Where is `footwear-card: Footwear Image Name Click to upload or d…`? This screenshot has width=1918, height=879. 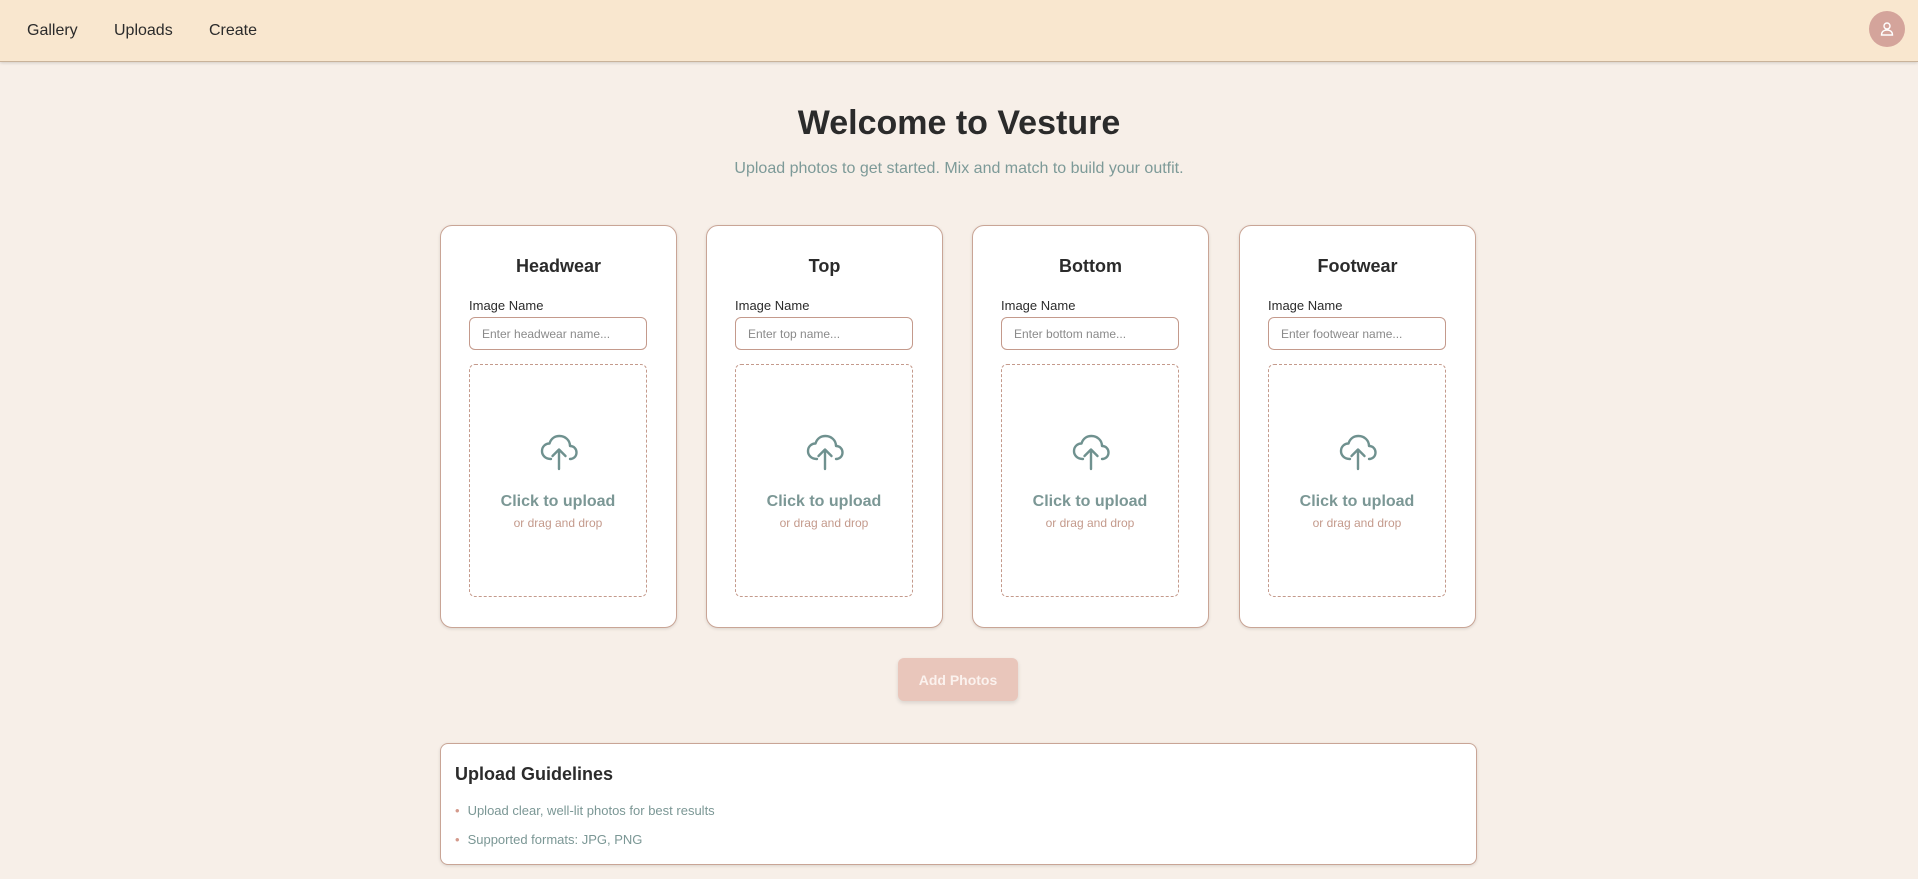
footwear-card: Footwear Image Name Click to upload or d… is located at coordinates (1357, 426).